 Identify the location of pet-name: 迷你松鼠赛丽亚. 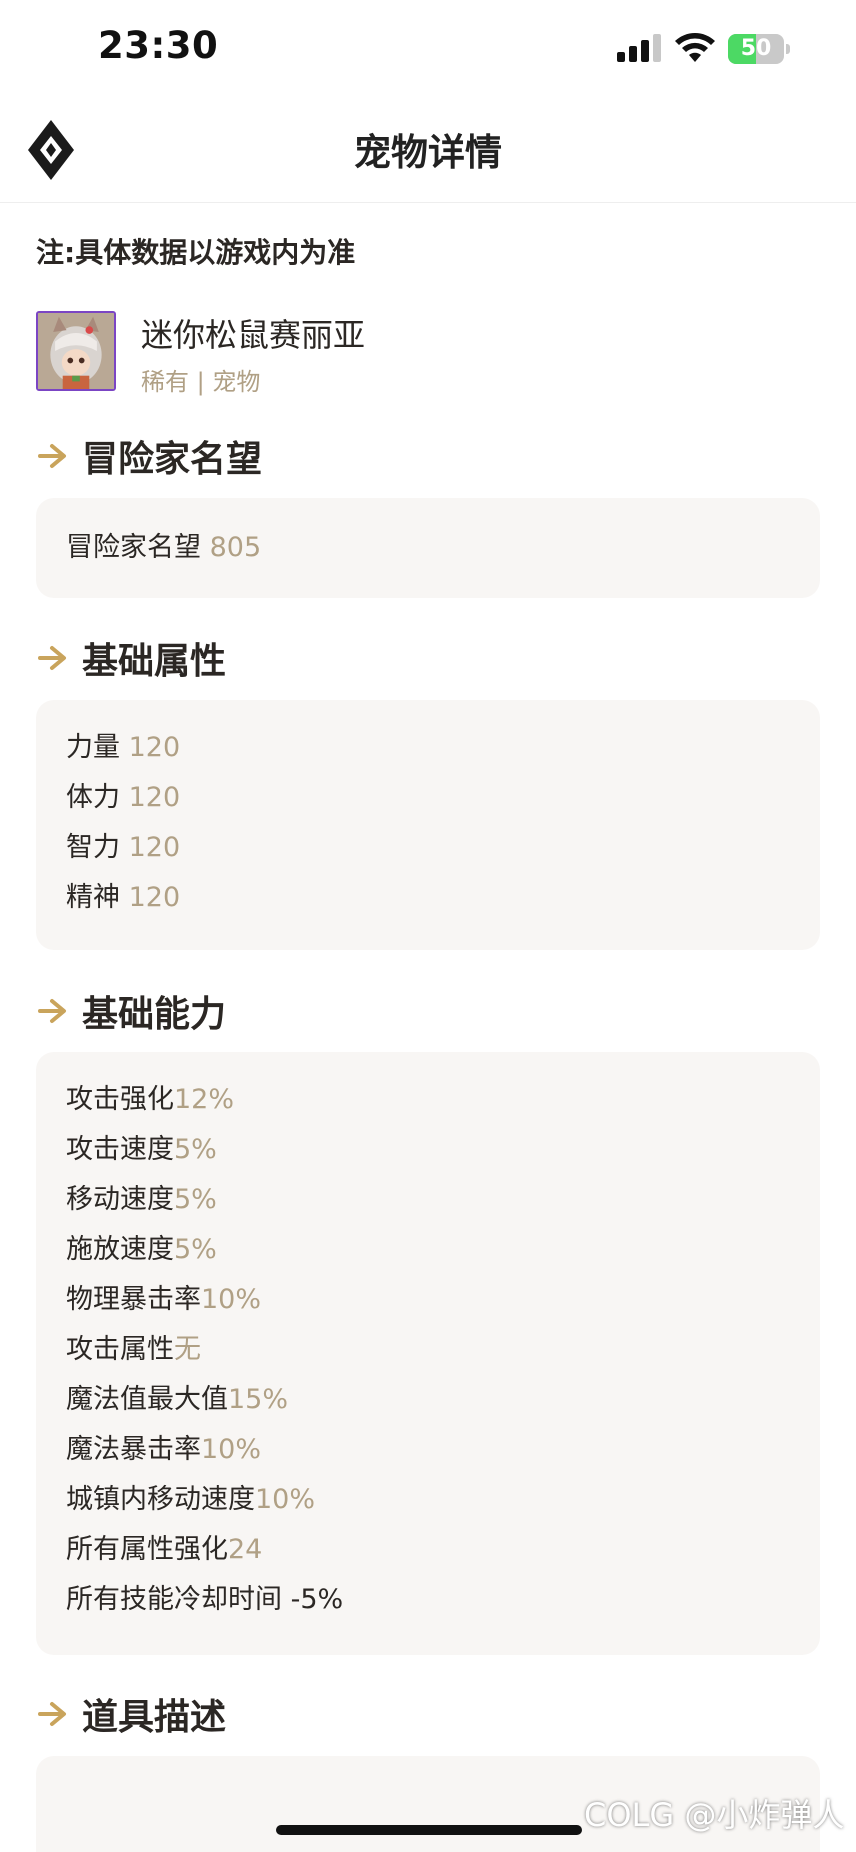
(253, 335).